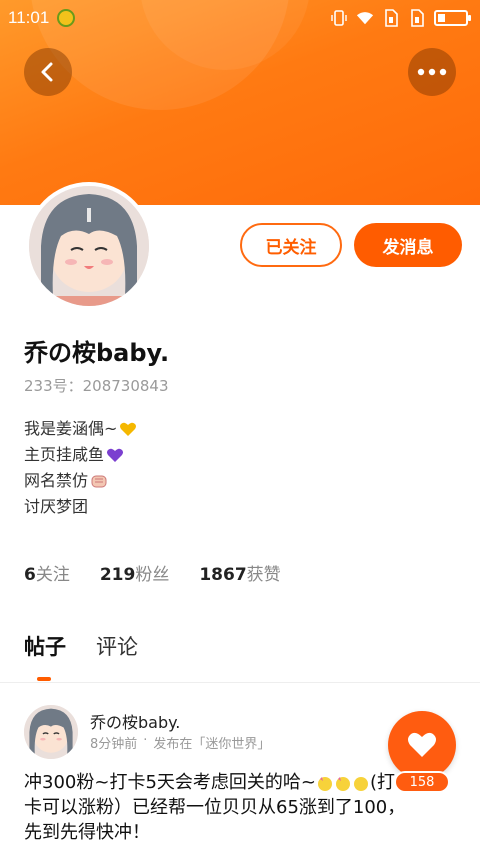  Describe the element at coordinates (211, 742) in the screenshot. I see `post-board: 发布在「迷你世界」` at that location.